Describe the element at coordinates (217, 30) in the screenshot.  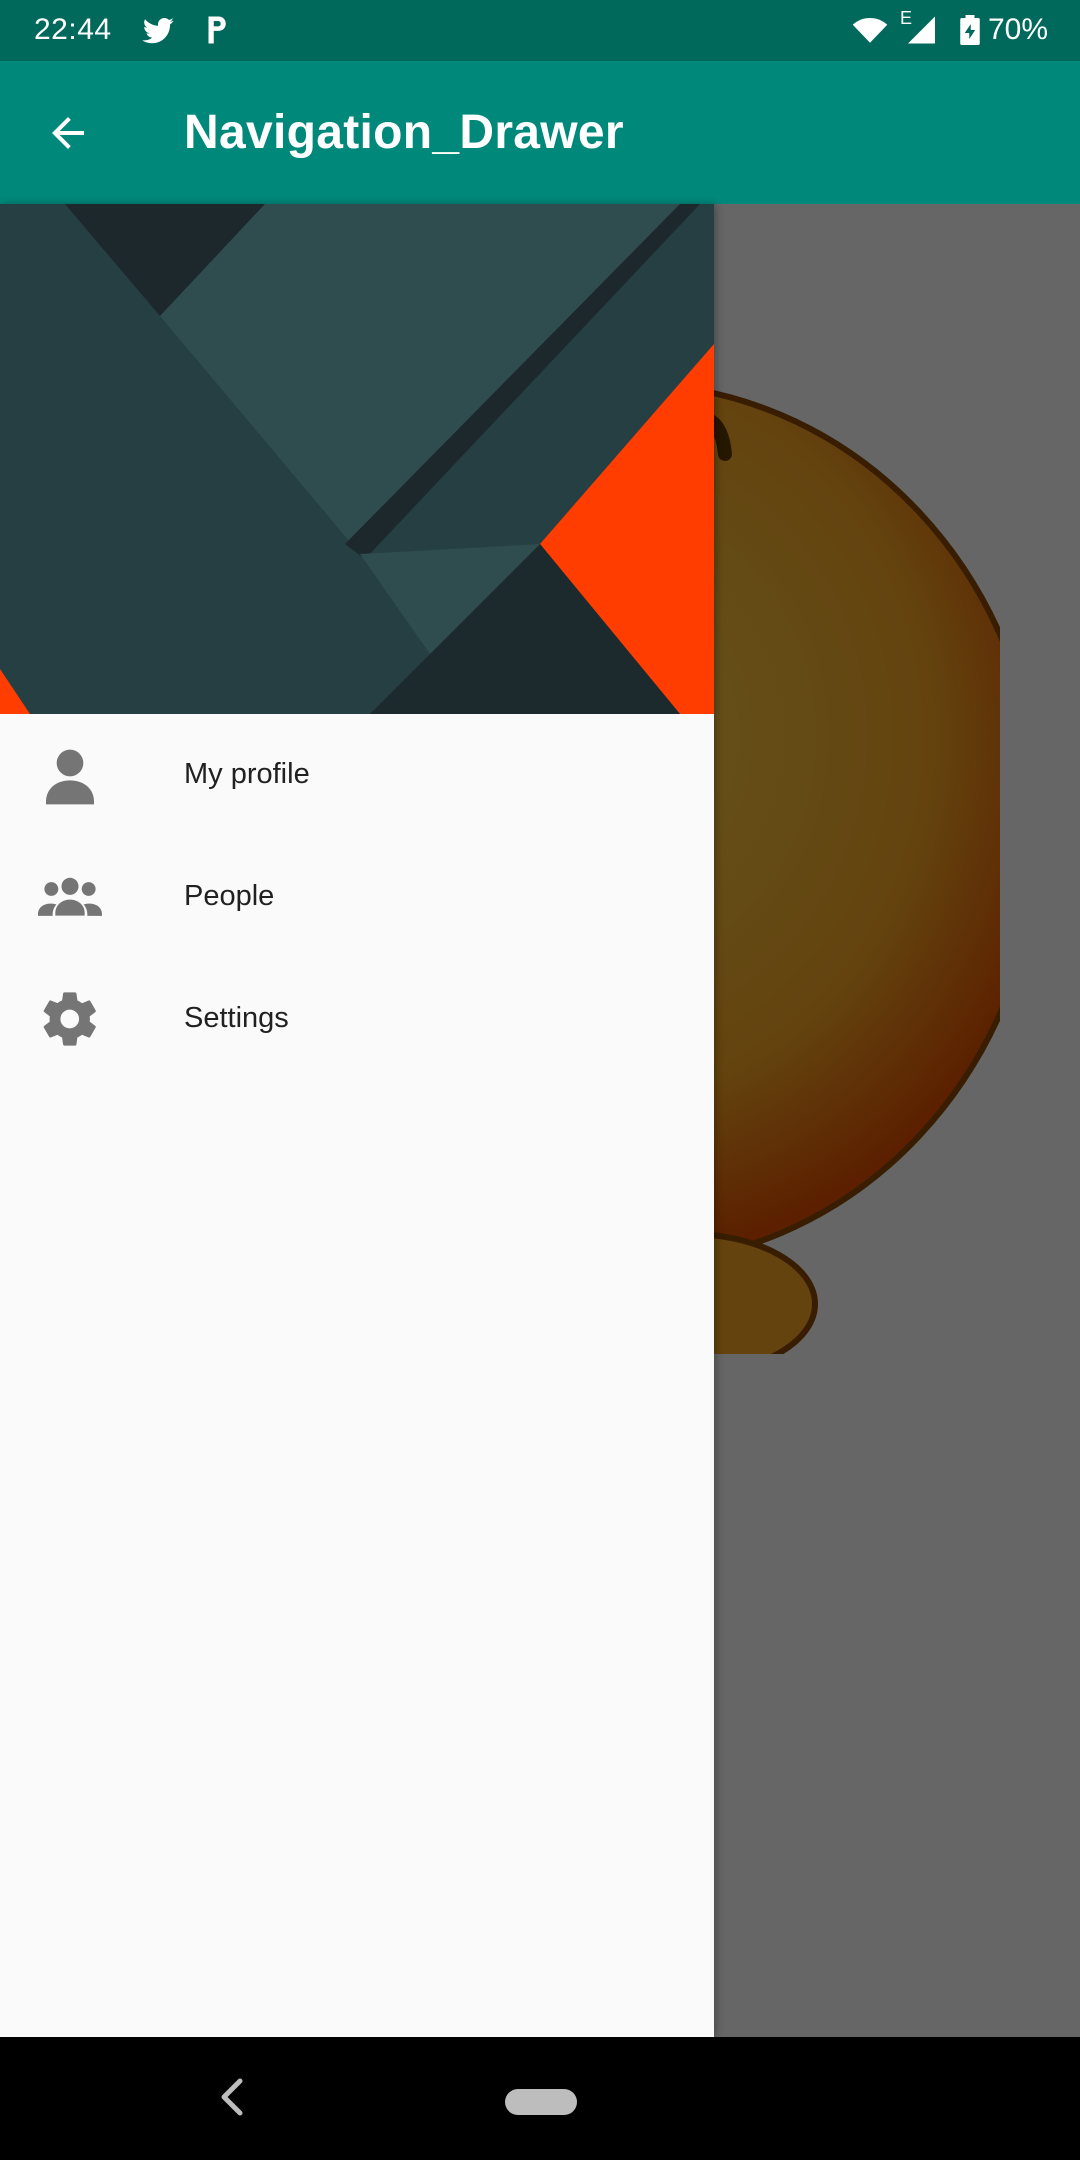
I see `p-icon` at that location.